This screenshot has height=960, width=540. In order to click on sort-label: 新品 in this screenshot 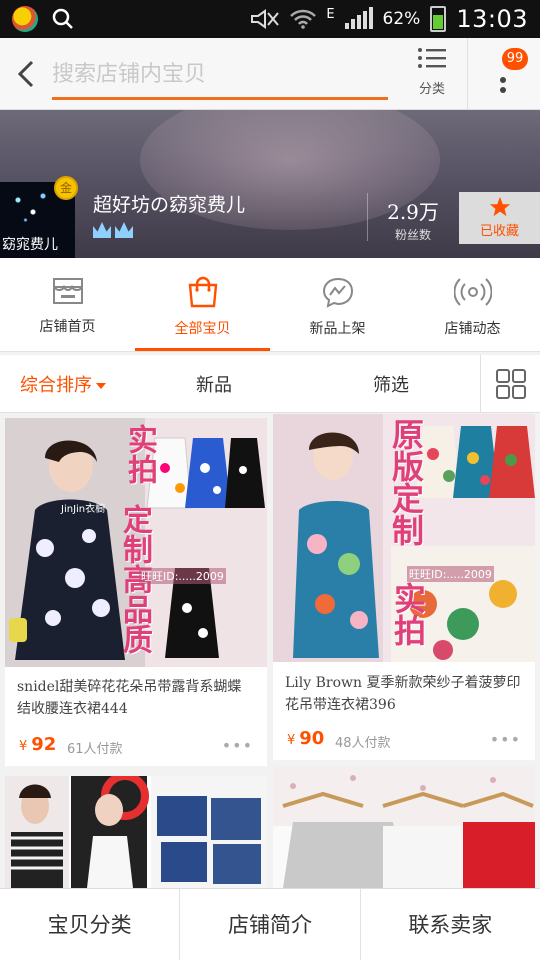, I will do `click(214, 385)`.